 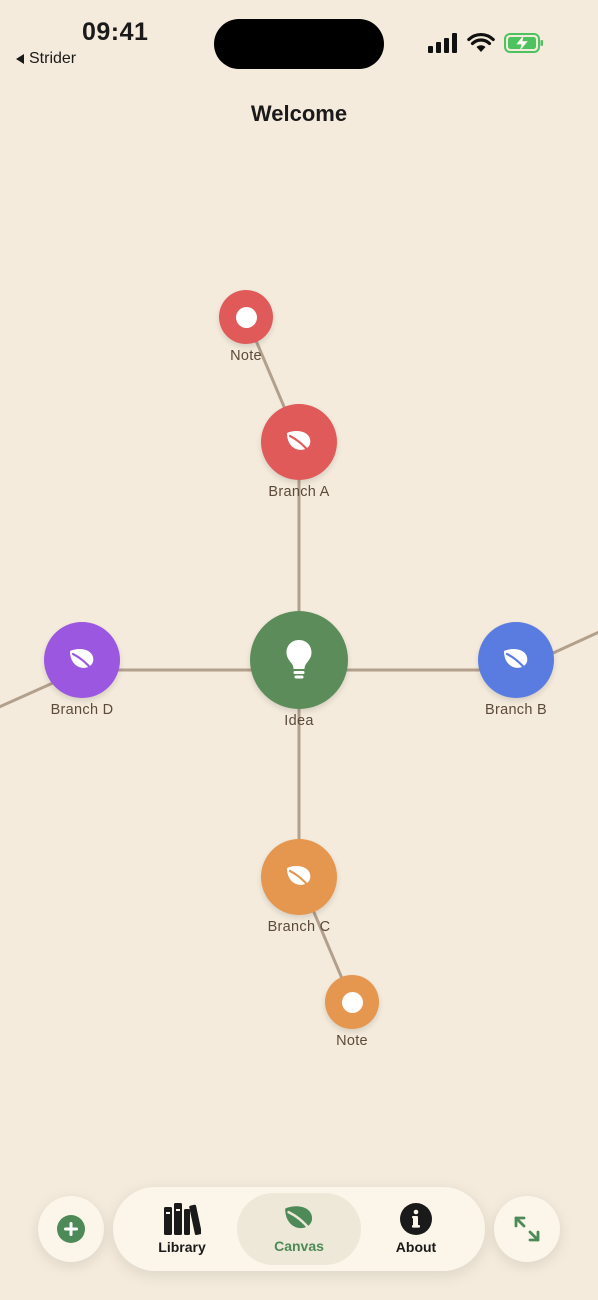 I want to click on branch-b-node, so click(x=516, y=660).